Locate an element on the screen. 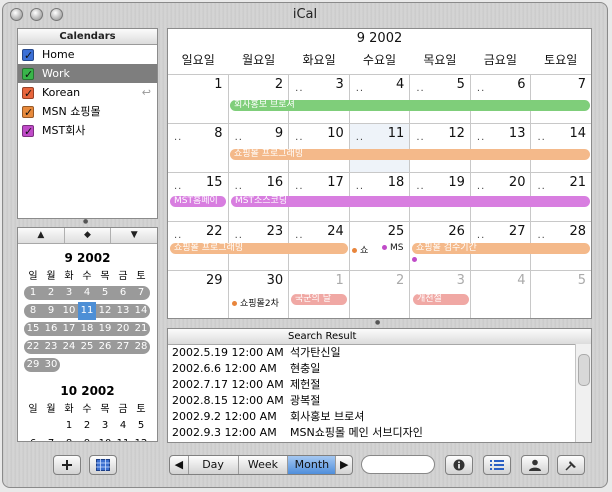  calendar-item-msn-shopping: MSN 쇼핑몰 is located at coordinates (87, 112).